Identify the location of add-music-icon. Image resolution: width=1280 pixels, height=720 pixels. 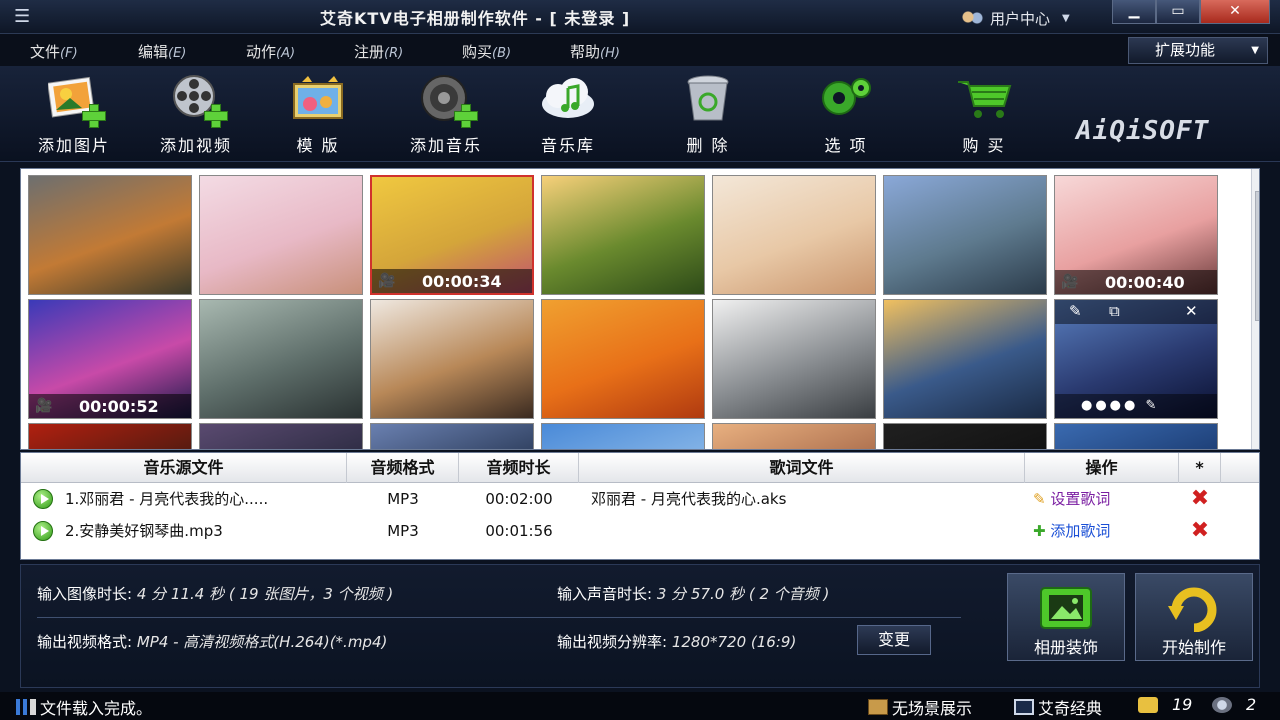
(447, 101).